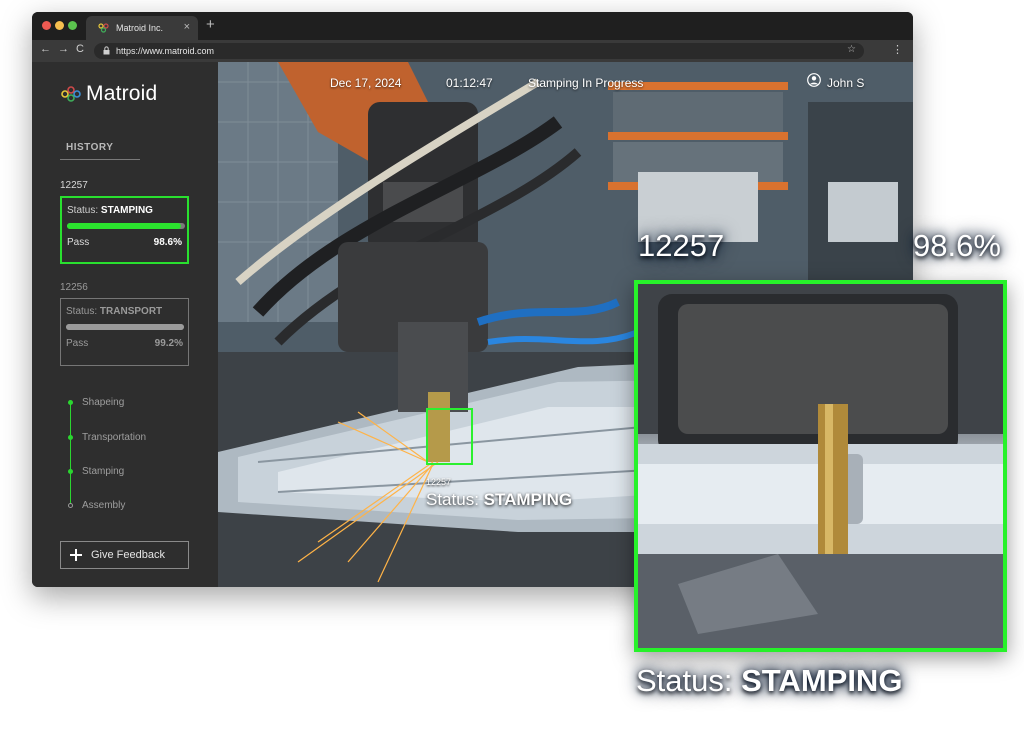 Image resolution: width=1024 pixels, height=740 pixels. Describe the element at coordinates (452, 499) in the screenshot. I see `detection-status-label: Status:` at that location.